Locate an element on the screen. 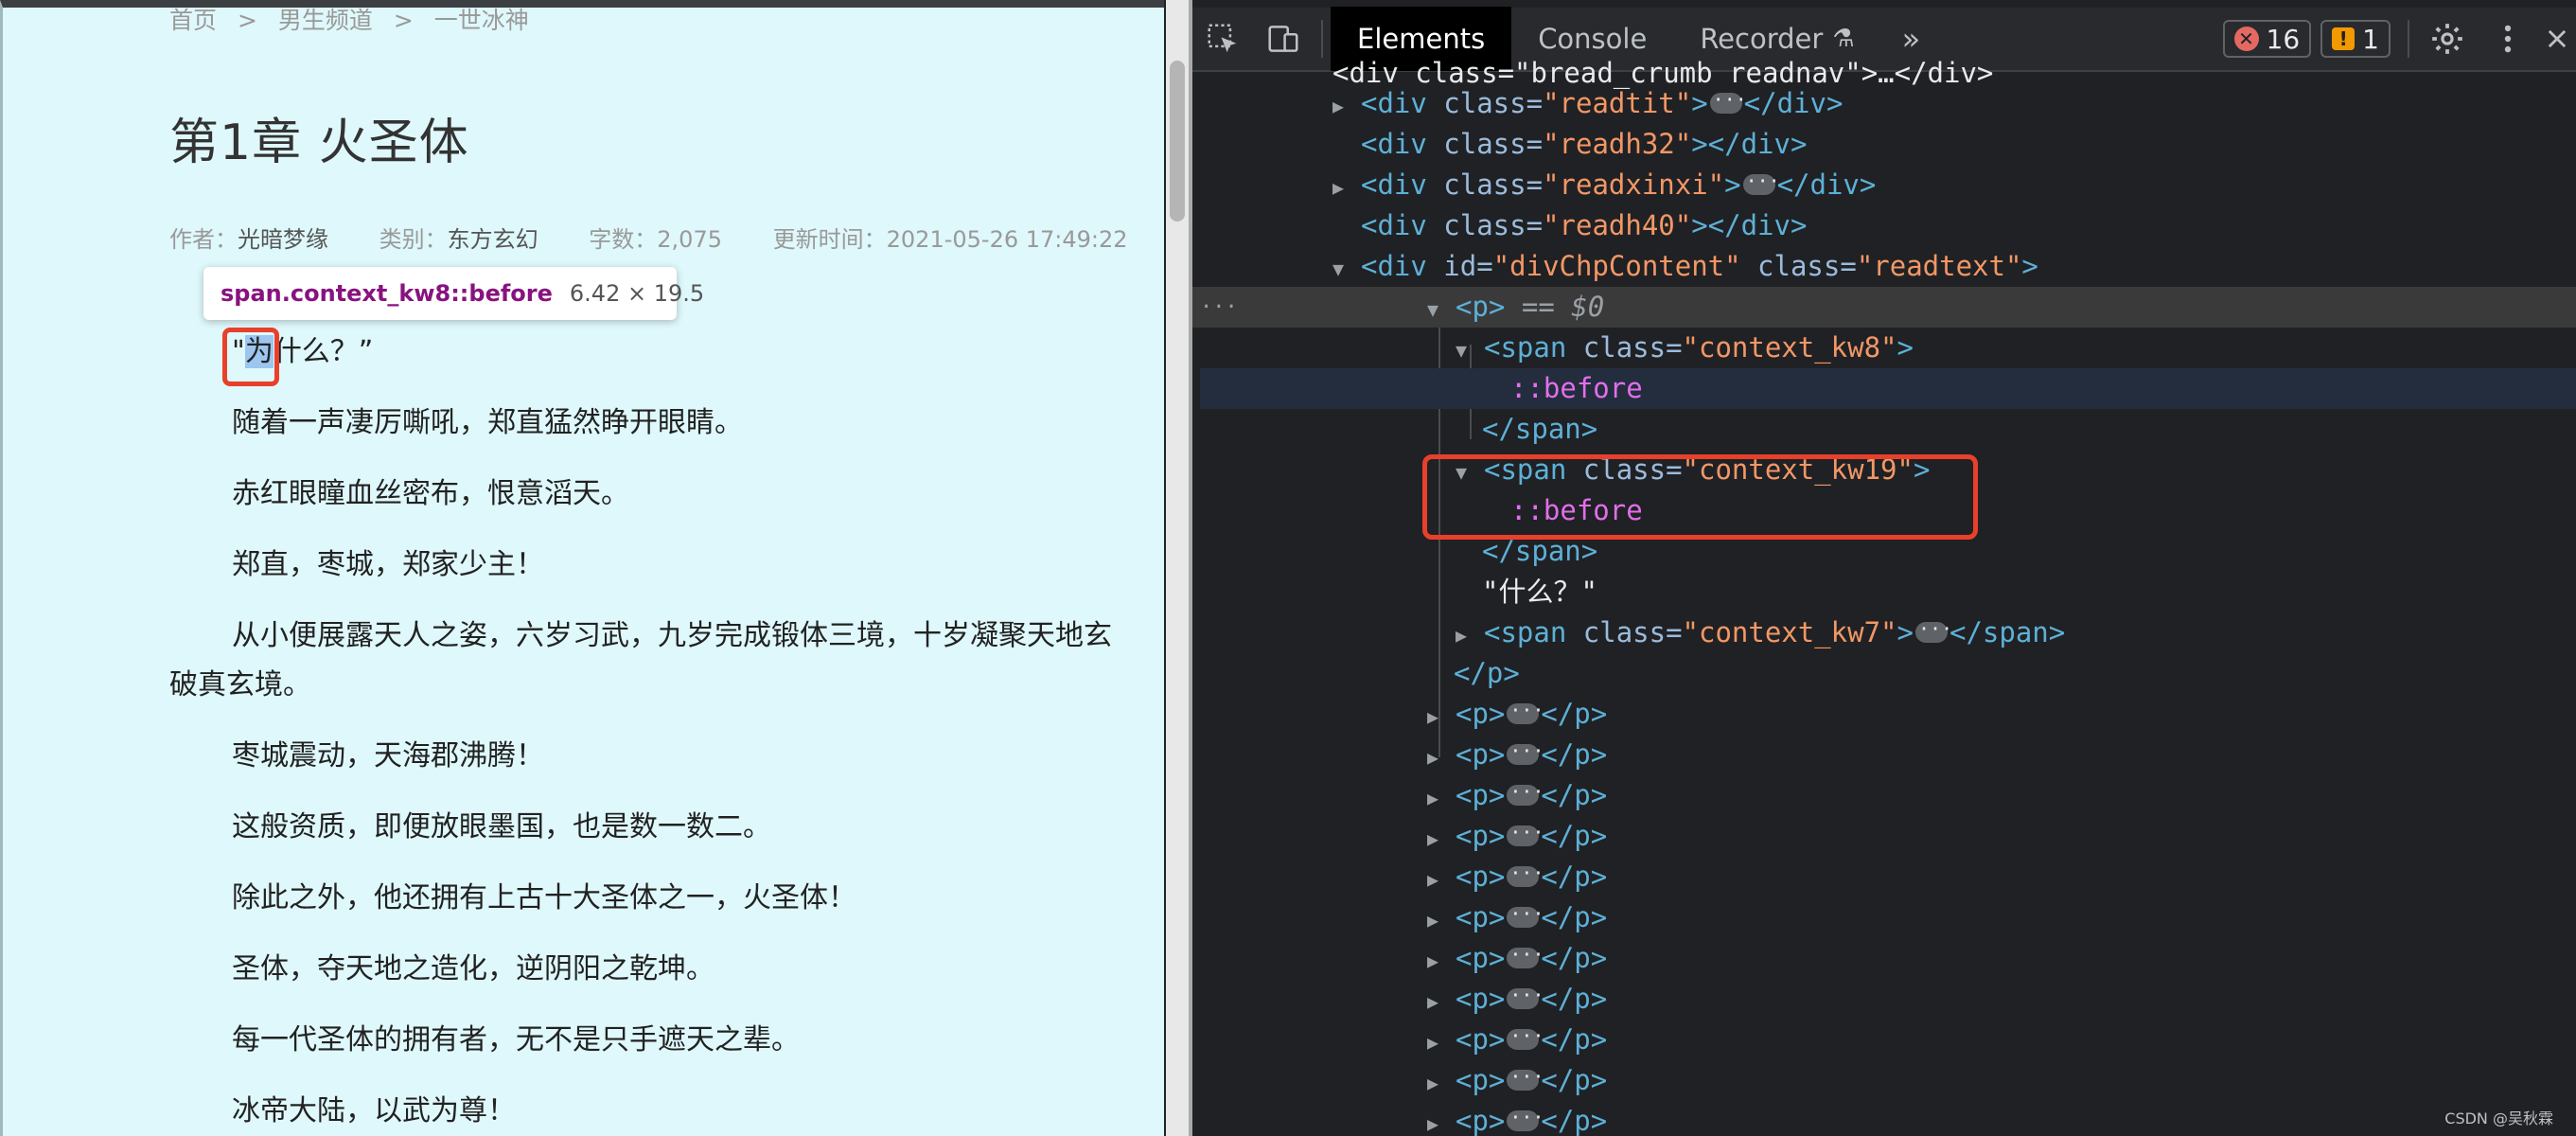 The height and width of the screenshot is (1136, 2576). dom-node-readh40: <div class="readh40"></div> is located at coordinates (1584, 225).